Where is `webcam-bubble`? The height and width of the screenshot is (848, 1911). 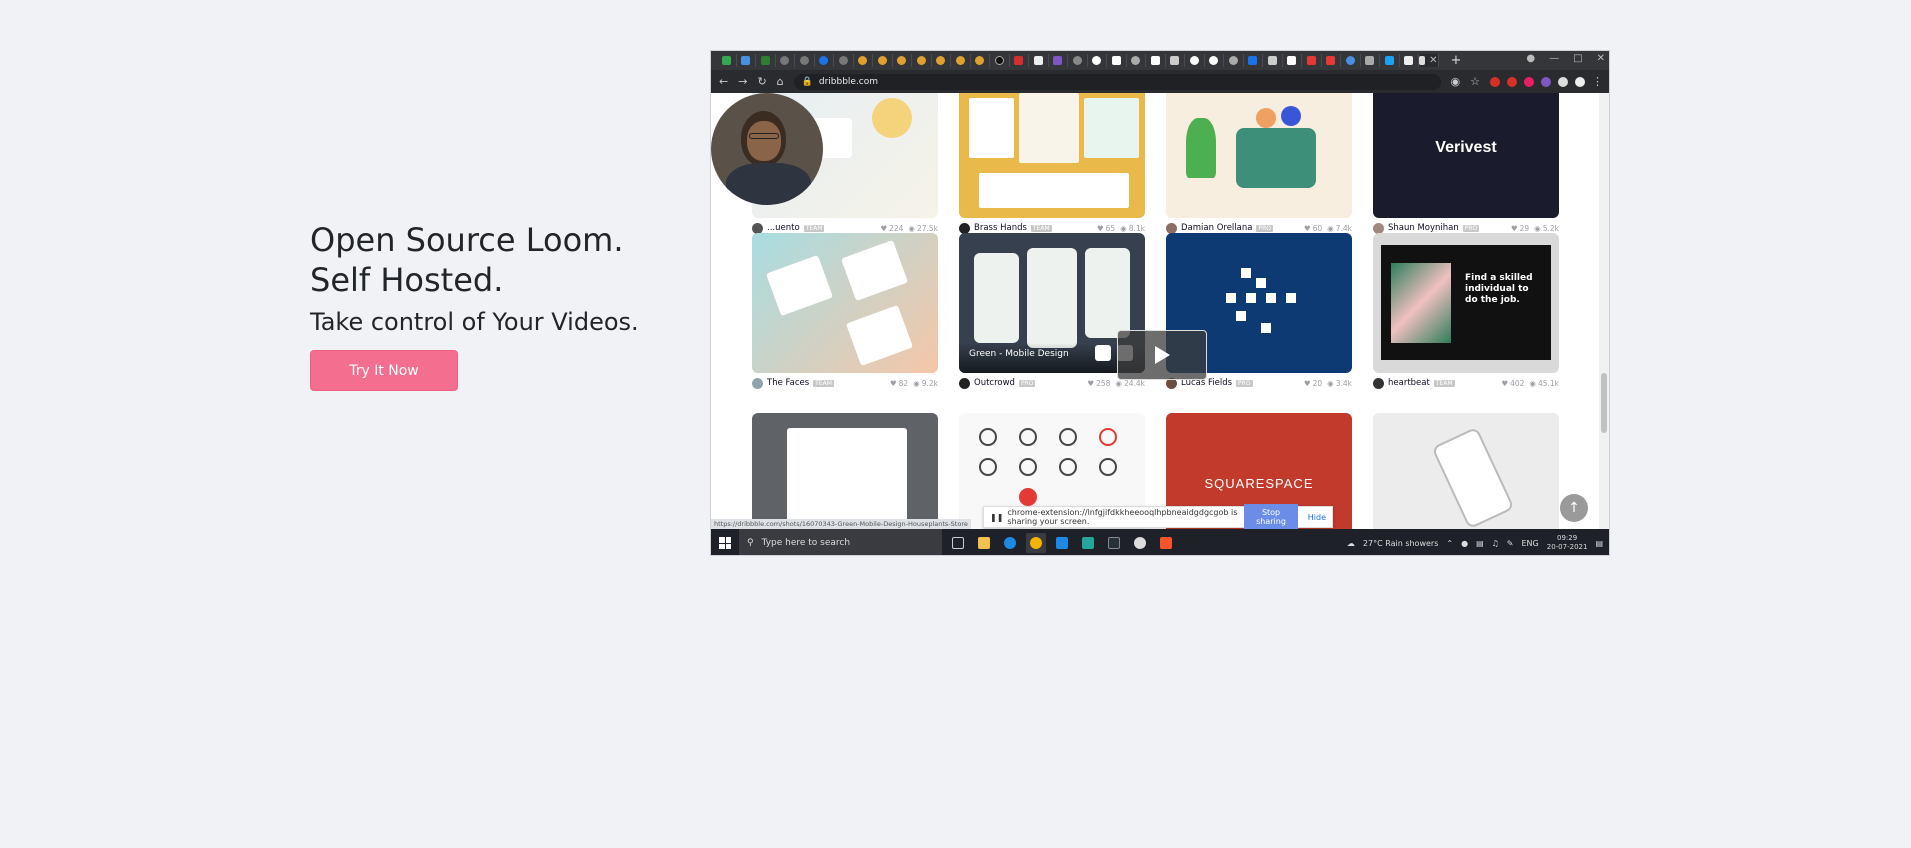
webcam-bubble is located at coordinates (767, 149).